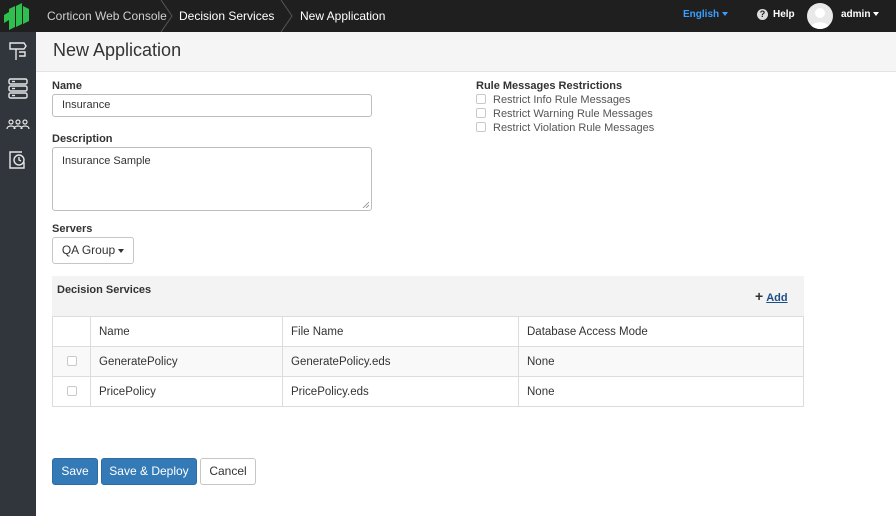 This screenshot has height=516, width=896. Describe the element at coordinates (762, 14) in the screenshot. I see `question-circle-icon: ?` at that location.